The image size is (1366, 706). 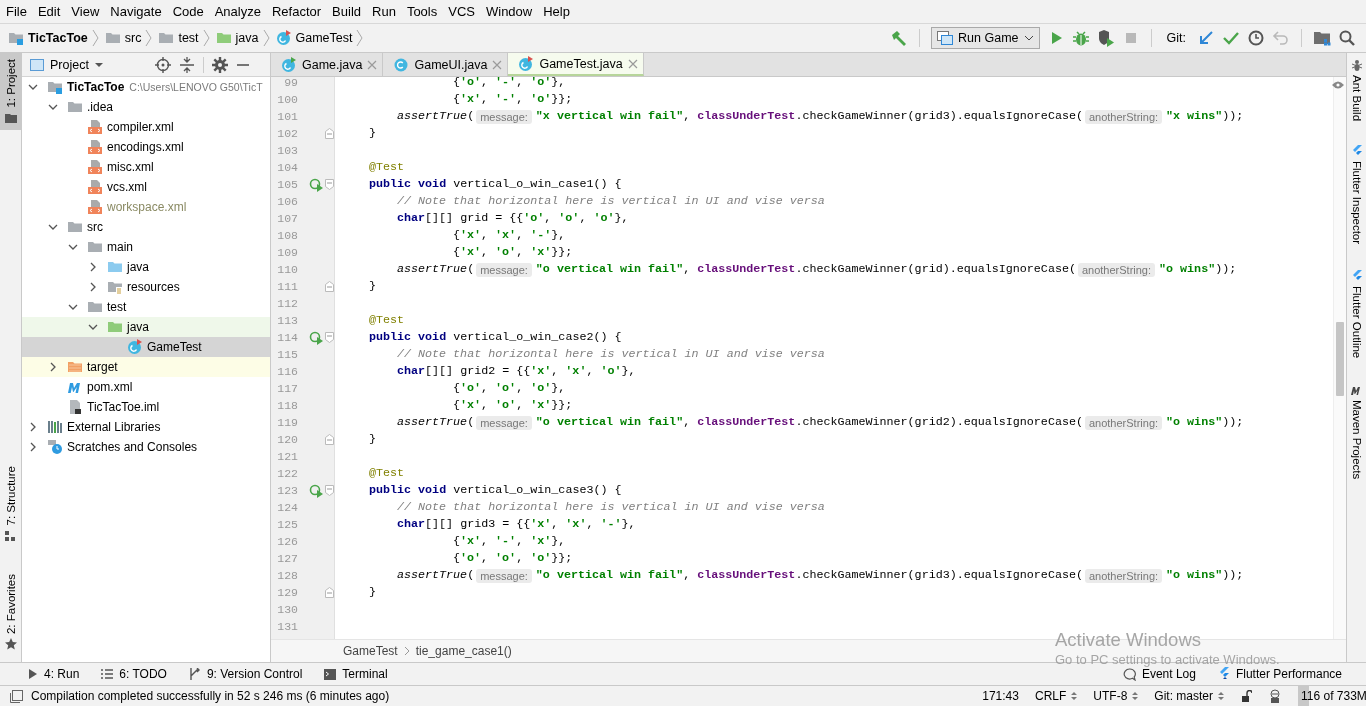 I want to click on menu-item: Refactor, so click(x=297, y=11).